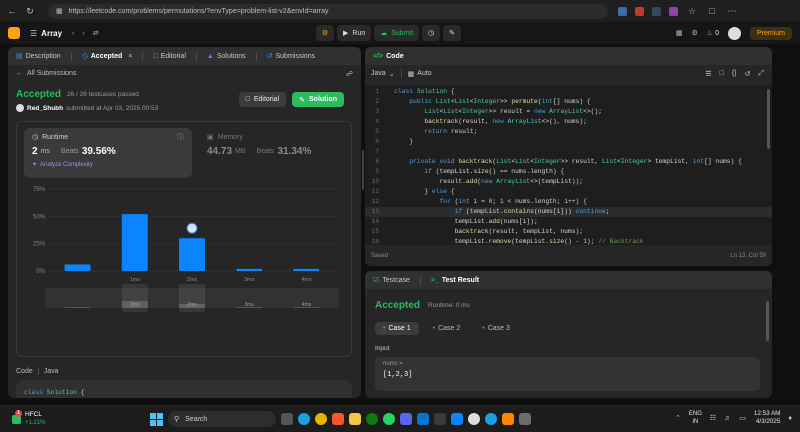  I want to click on share-icon: ☍, so click(349, 74).